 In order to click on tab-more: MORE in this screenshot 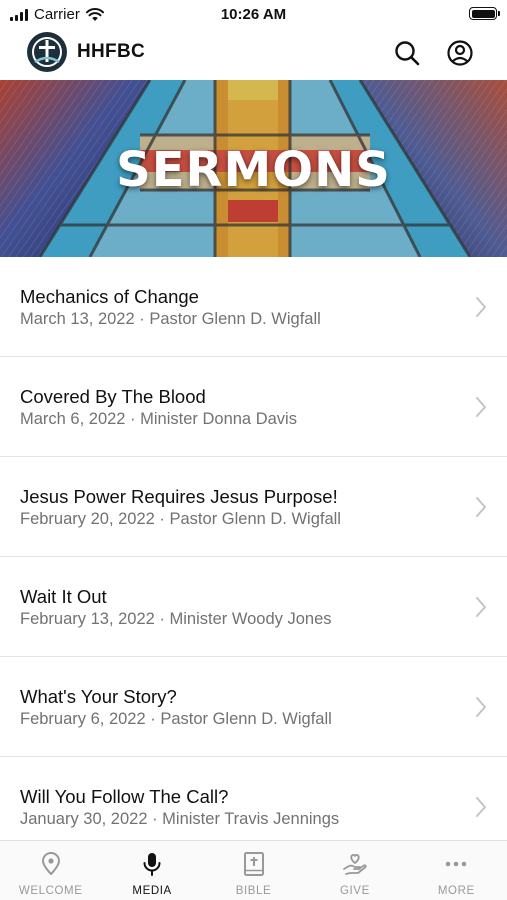, I will do `click(456, 870)`.